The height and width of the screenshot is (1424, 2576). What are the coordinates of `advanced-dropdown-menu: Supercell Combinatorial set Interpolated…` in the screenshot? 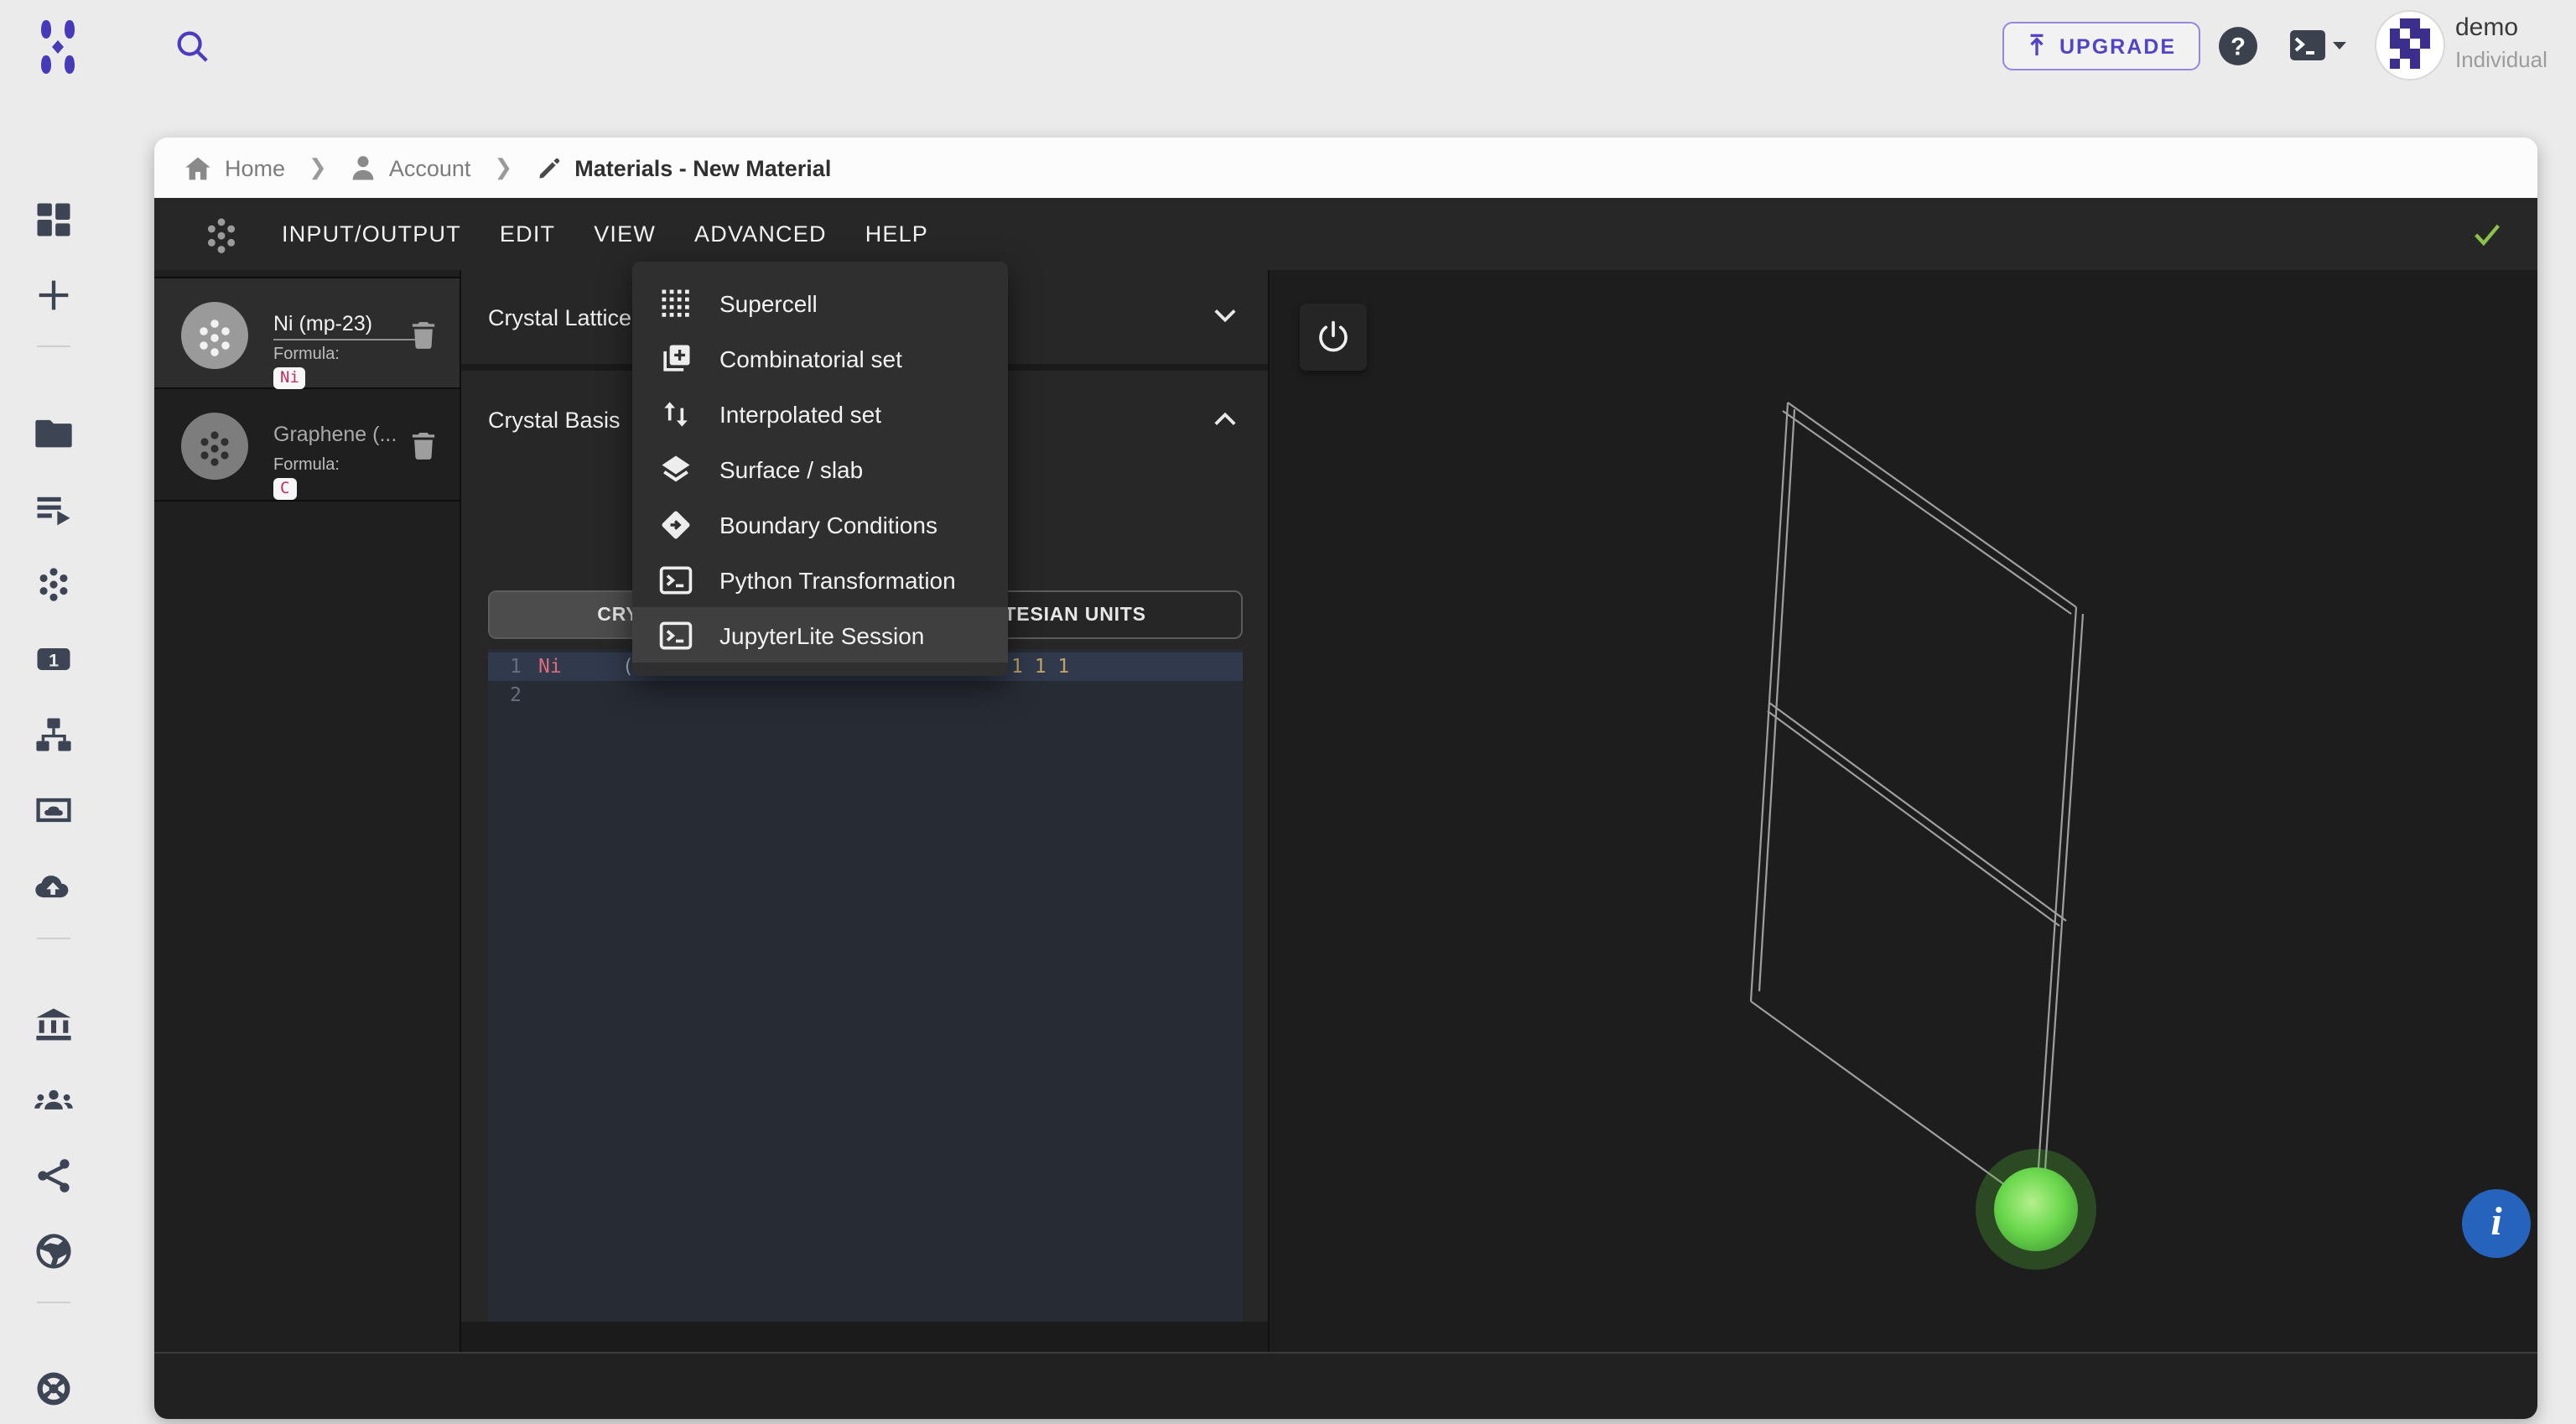 It's located at (820, 469).